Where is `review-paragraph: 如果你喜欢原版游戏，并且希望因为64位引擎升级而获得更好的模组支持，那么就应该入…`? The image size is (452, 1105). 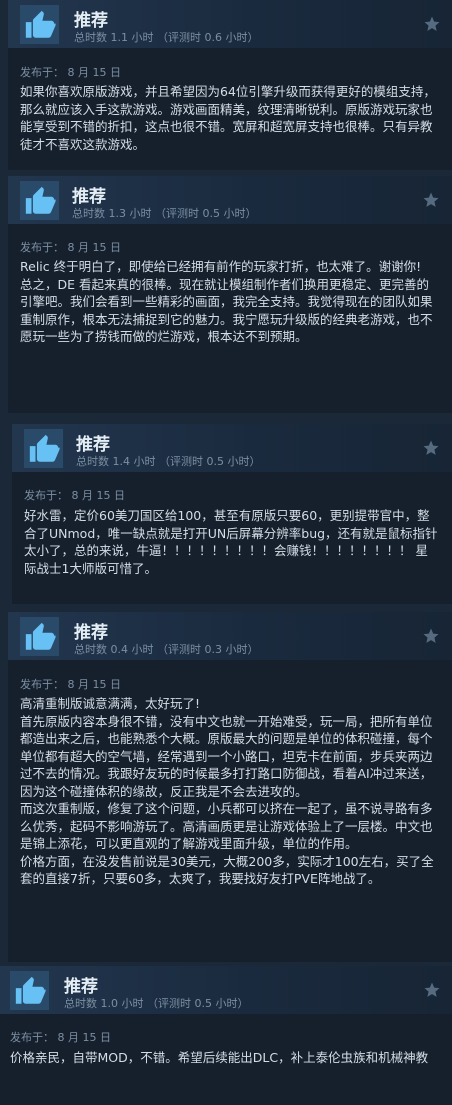
review-paragraph: 如果你喜欢原版游戏，并且希望因为64位引擎升级而获得更好的模组支持，那么就应该入… is located at coordinates (228, 118).